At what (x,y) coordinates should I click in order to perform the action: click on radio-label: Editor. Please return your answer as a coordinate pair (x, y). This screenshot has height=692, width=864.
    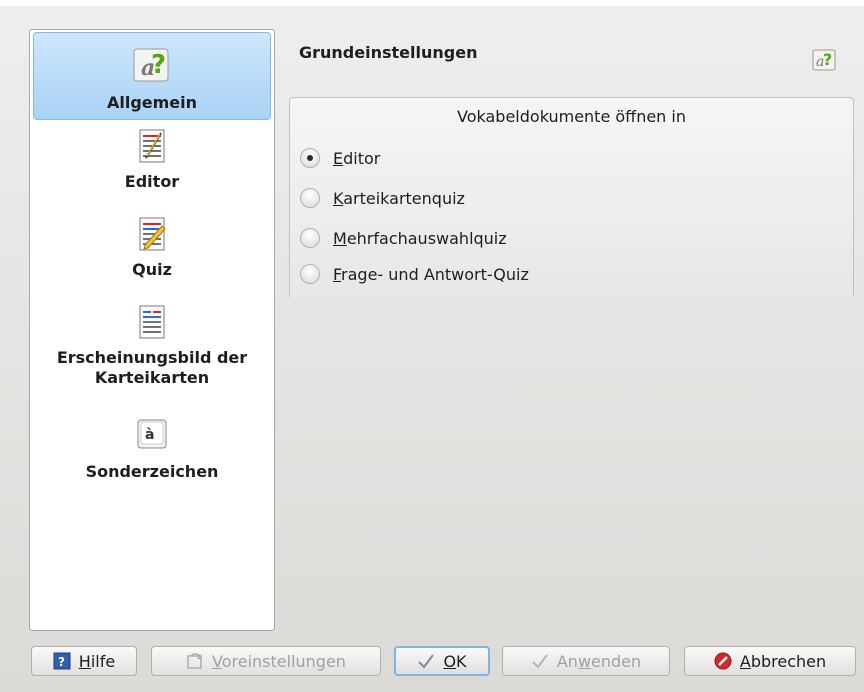
    Looking at the image, I should click on (357, 158).